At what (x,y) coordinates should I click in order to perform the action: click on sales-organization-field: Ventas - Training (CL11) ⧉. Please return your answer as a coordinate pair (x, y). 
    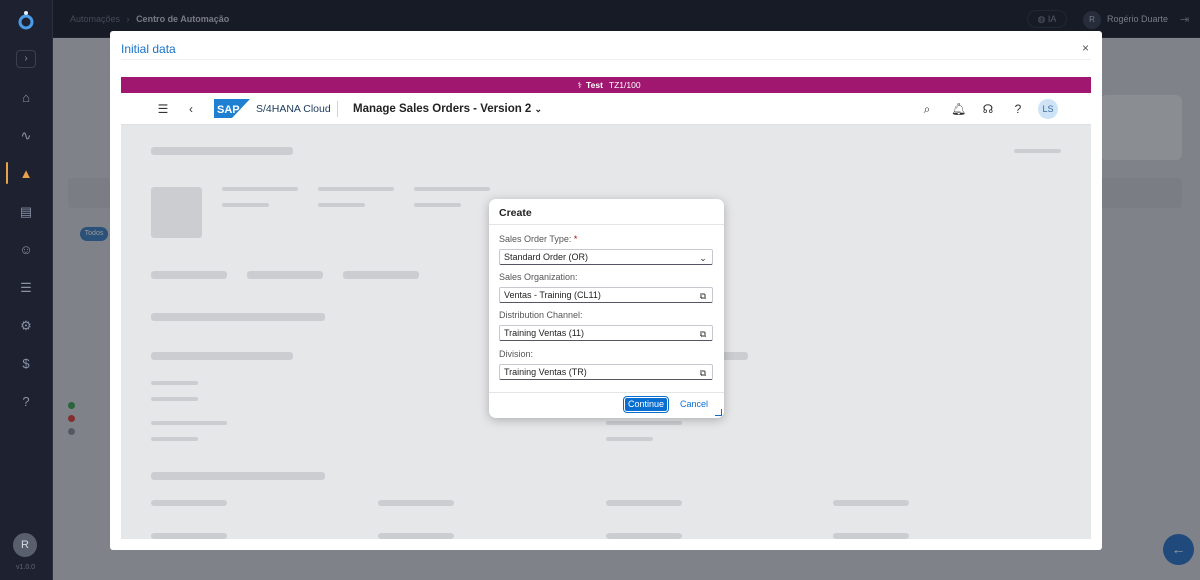
    Looking at the image, I should click on (606, 295).